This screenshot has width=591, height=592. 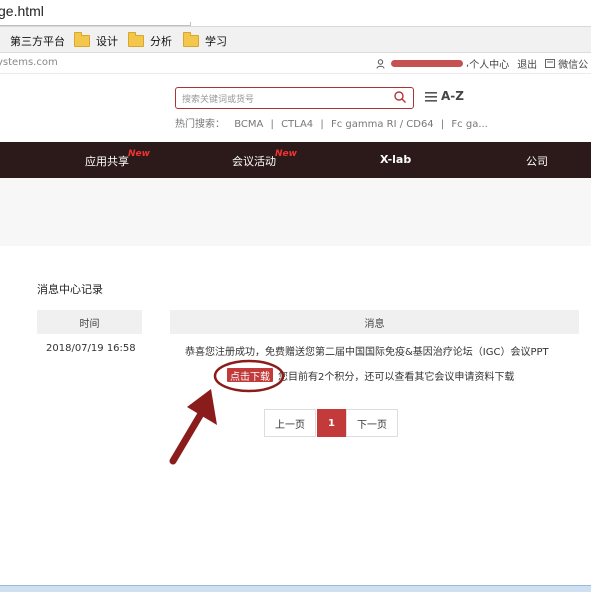 I want to click on nav-app-share: 应用共享, so click(x=107, y=161).